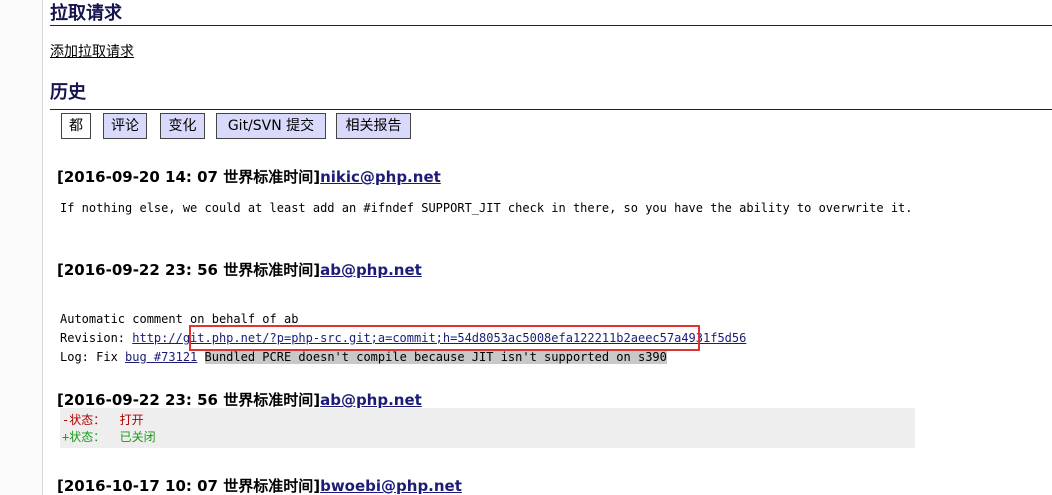  Describe the element at coordinates (551, 14) in the screenshot. I see `pull-requests-heading: 拉取请求` at that location.